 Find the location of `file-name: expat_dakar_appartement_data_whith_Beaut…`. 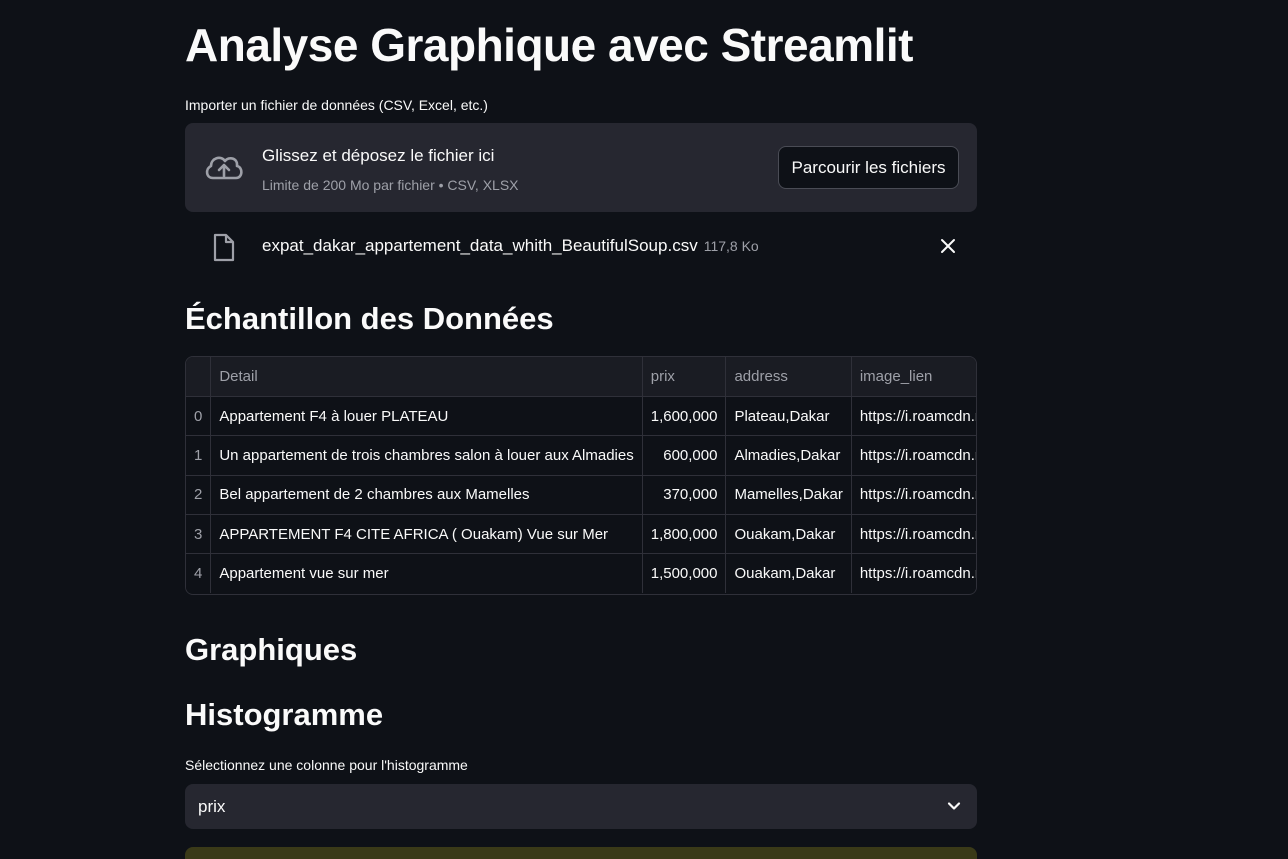

file-name: expat_dakar_appartement_data_whith_Beaut… is located at coordinates (510, 246).